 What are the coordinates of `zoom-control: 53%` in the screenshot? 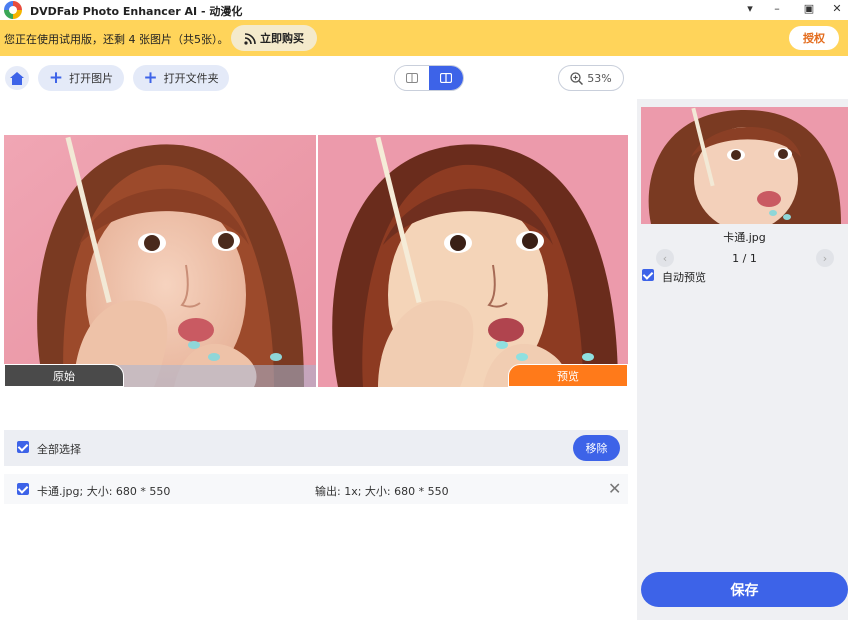 It's located at (591, 78).